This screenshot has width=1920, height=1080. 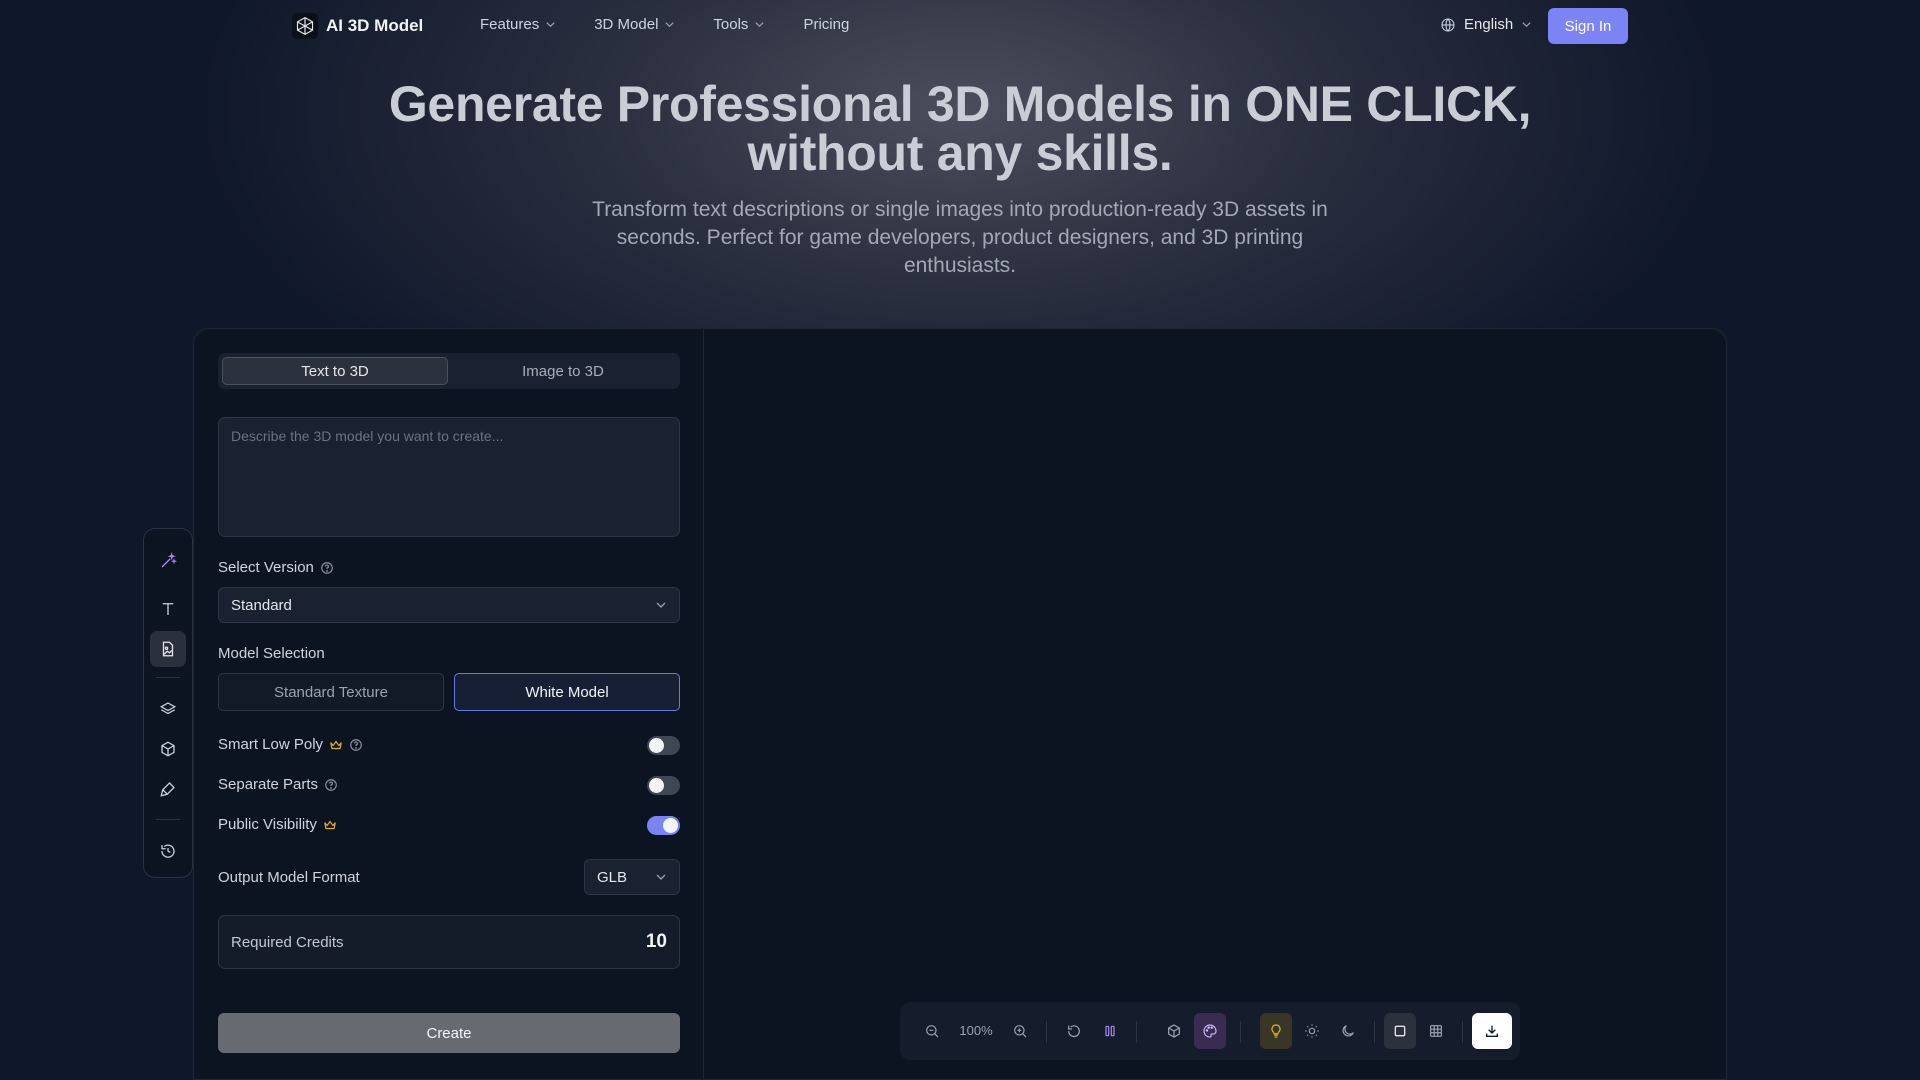 I want to click on version-label: Select Version, so click(x=276, y=567).